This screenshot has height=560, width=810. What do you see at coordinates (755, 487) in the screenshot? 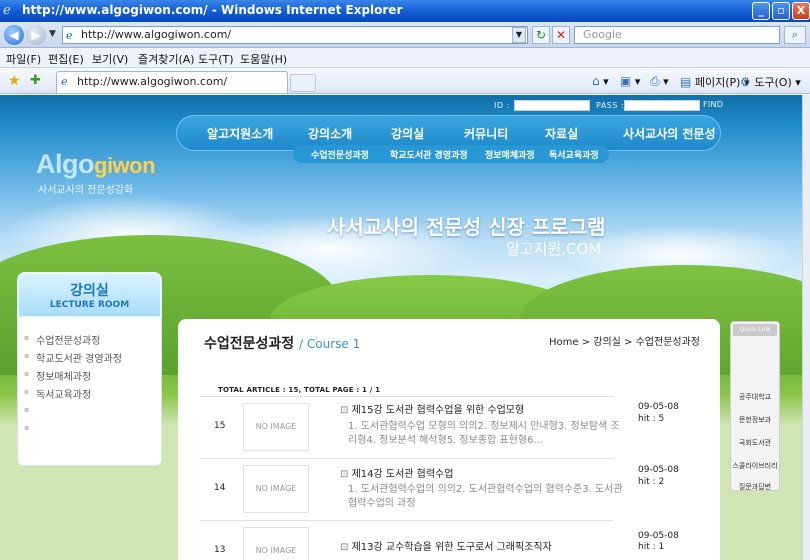
I see `quick-link-item: 질문과답변` at bounding box center [755, 487].